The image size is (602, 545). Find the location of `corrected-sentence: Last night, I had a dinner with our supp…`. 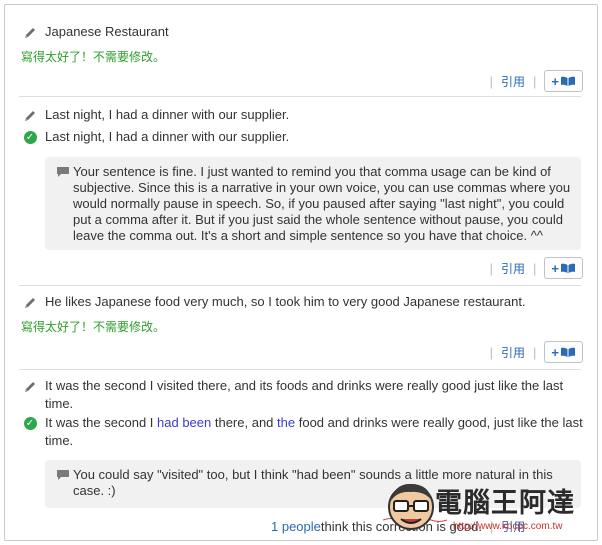

corrected-sentence: Last night, I had a dinner with our supp… is located at coordinates (167, 136).